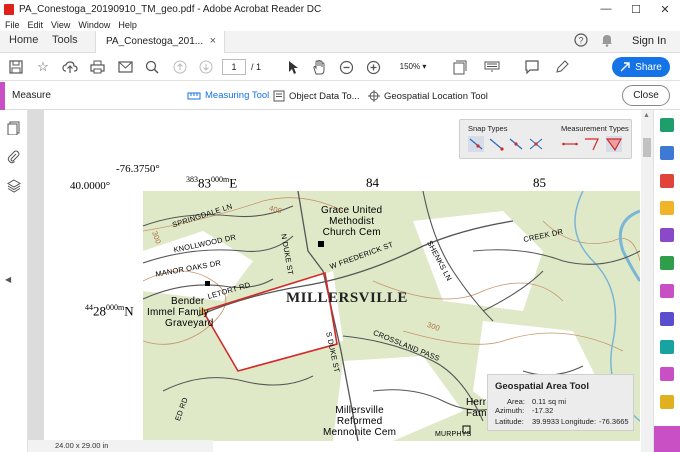 Image resolution: width=680 pixels, height=452 pixels. What do you see at coordinates (372, 182) in the screenshot?
I see `easting-84-label: 84` at bounding box center [372, 182].